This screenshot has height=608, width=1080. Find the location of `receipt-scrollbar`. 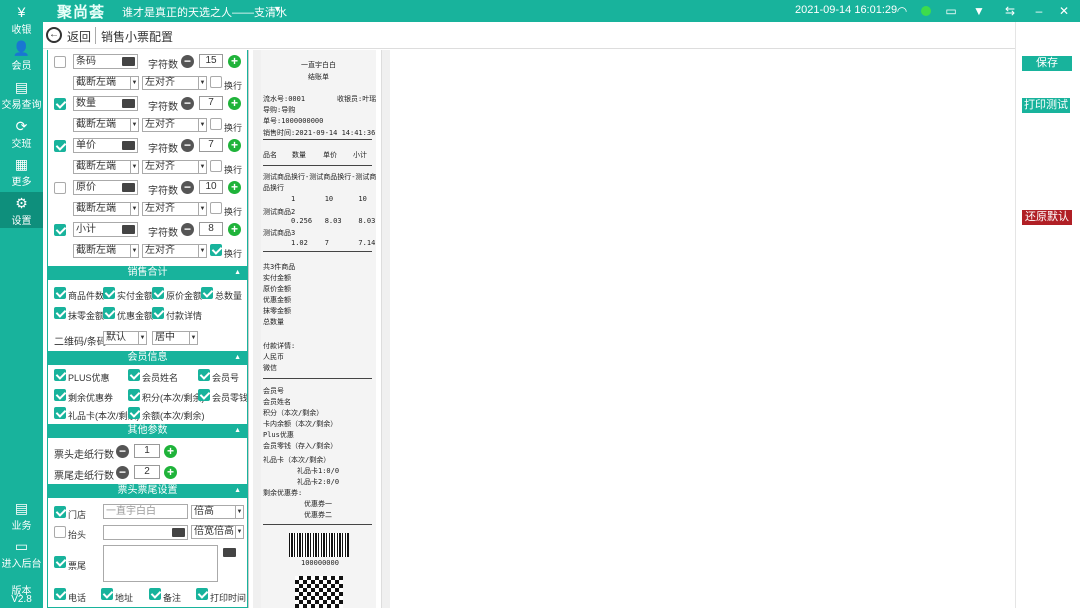

receipt-scrollbar is located at coordinates (385, 329).